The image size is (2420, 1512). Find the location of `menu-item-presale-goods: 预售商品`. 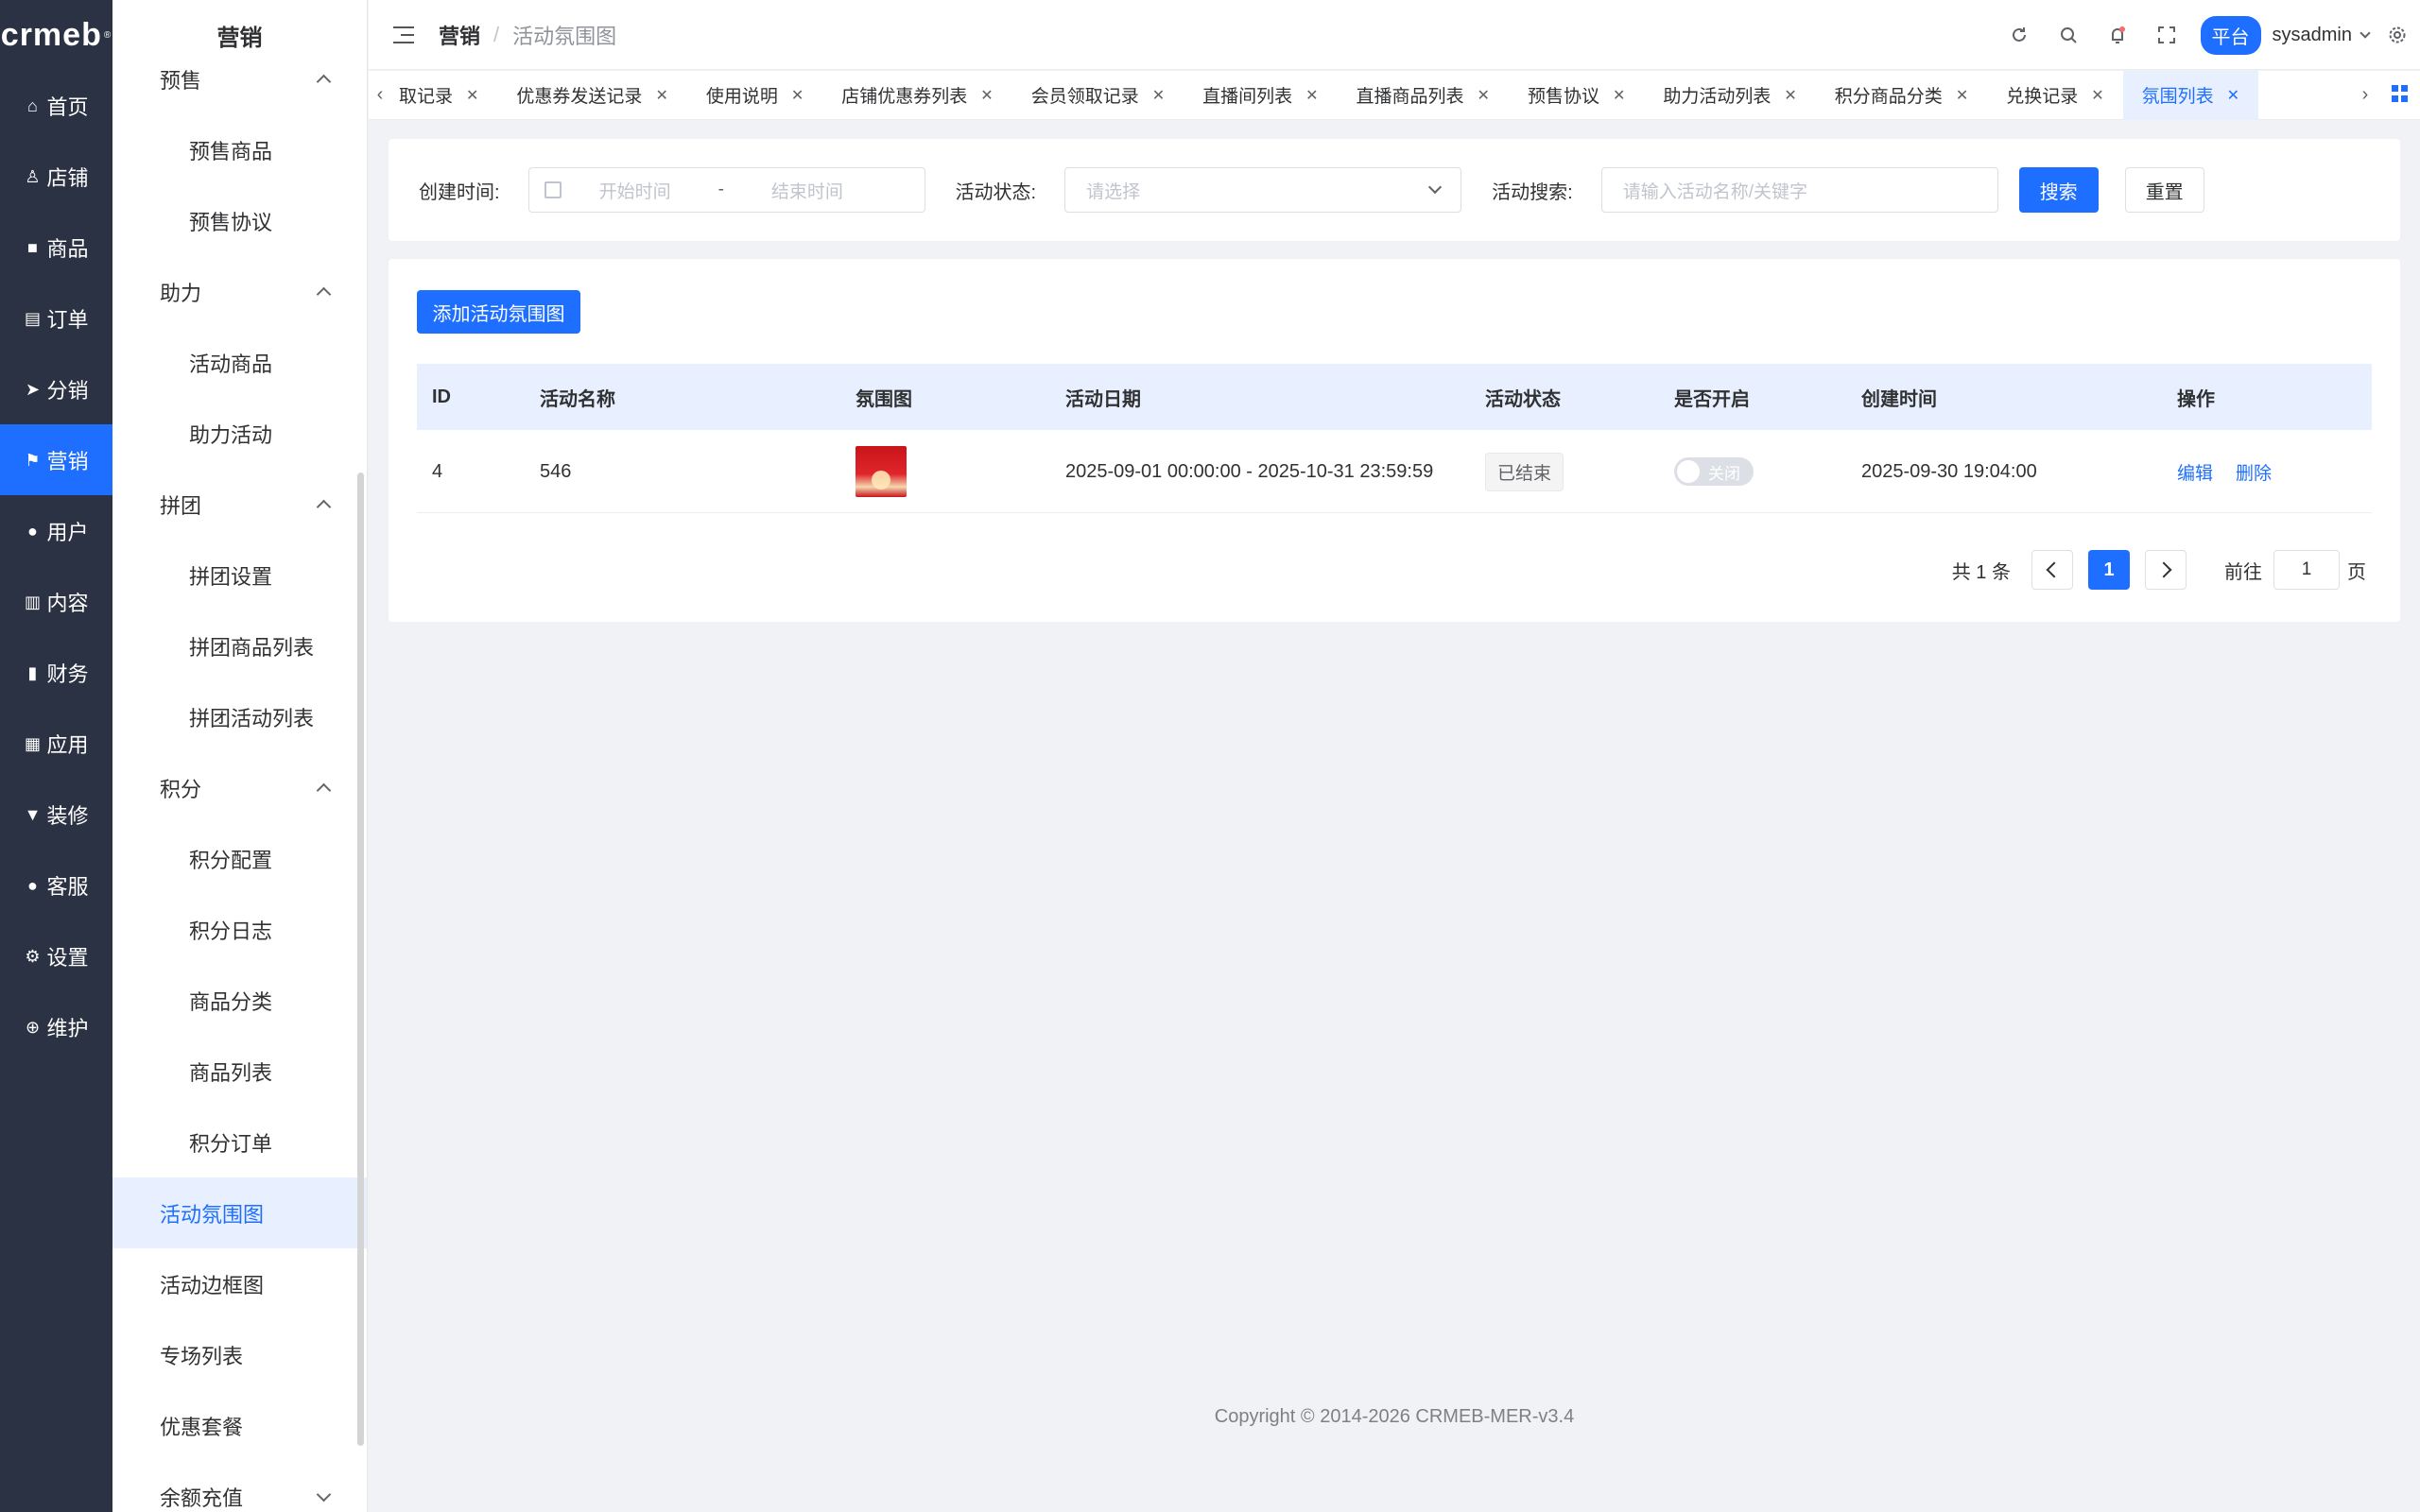

menu-item-presale-goods: 预售商品 is located at coordinates (239, 149).